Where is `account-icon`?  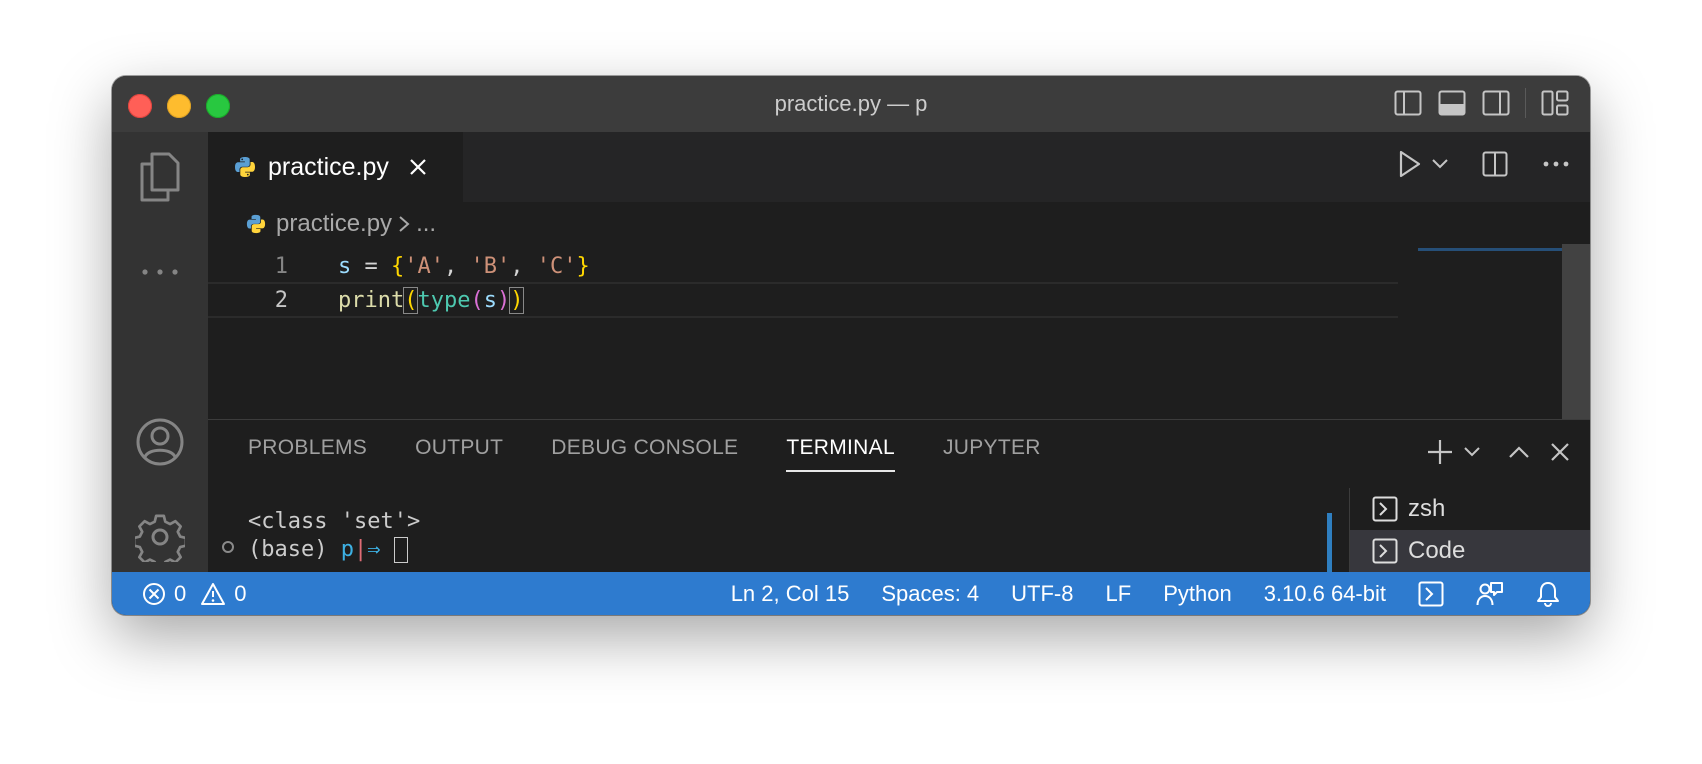 account-icon is located at coordinates (160, 442).